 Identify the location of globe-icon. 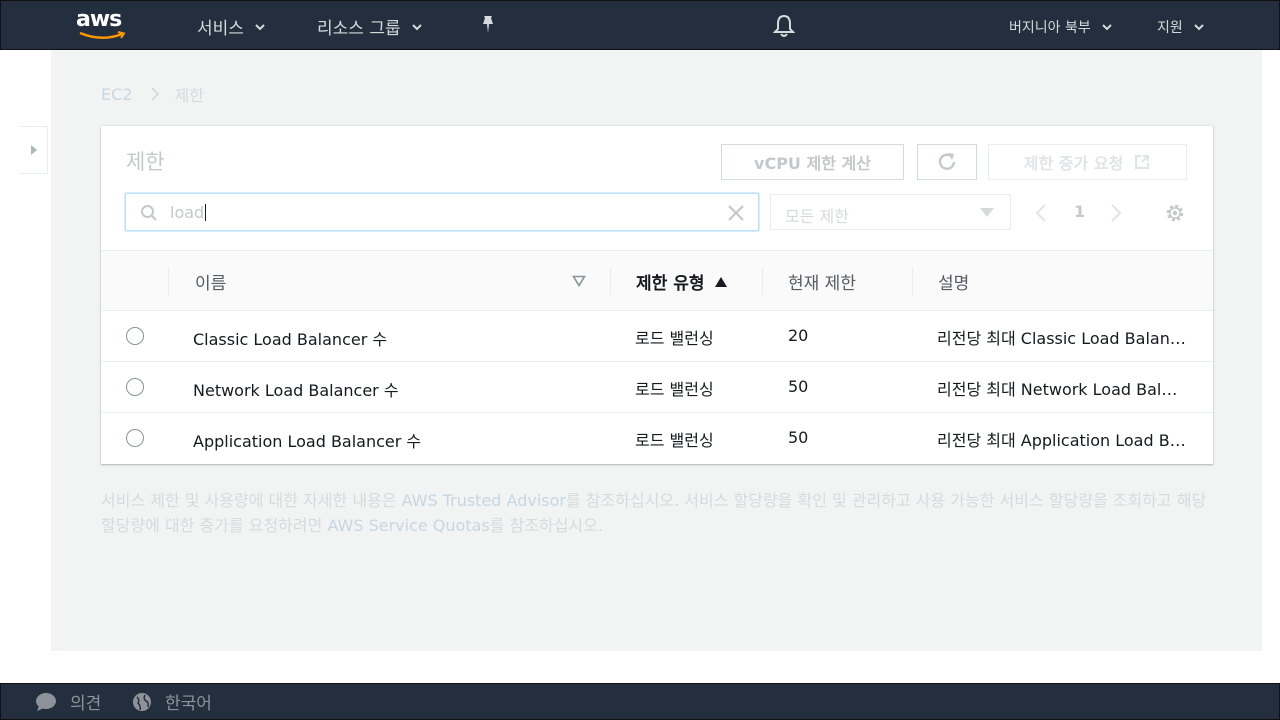
(142, 701).